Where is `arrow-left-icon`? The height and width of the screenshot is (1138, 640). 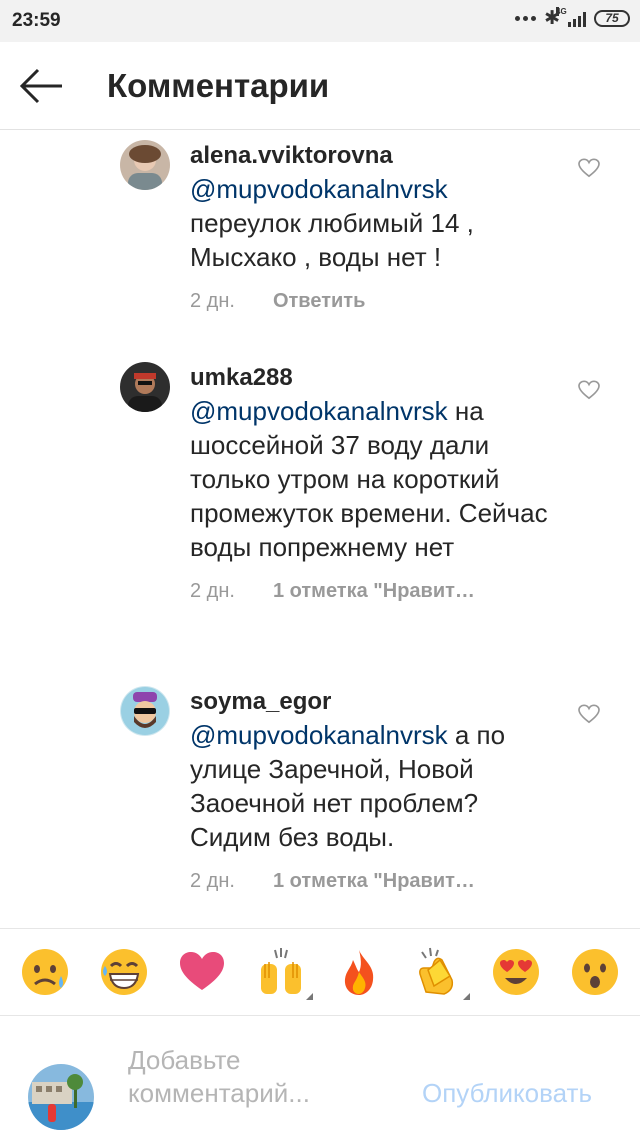 arrow-left-icon is located at coordinates (42, 86).